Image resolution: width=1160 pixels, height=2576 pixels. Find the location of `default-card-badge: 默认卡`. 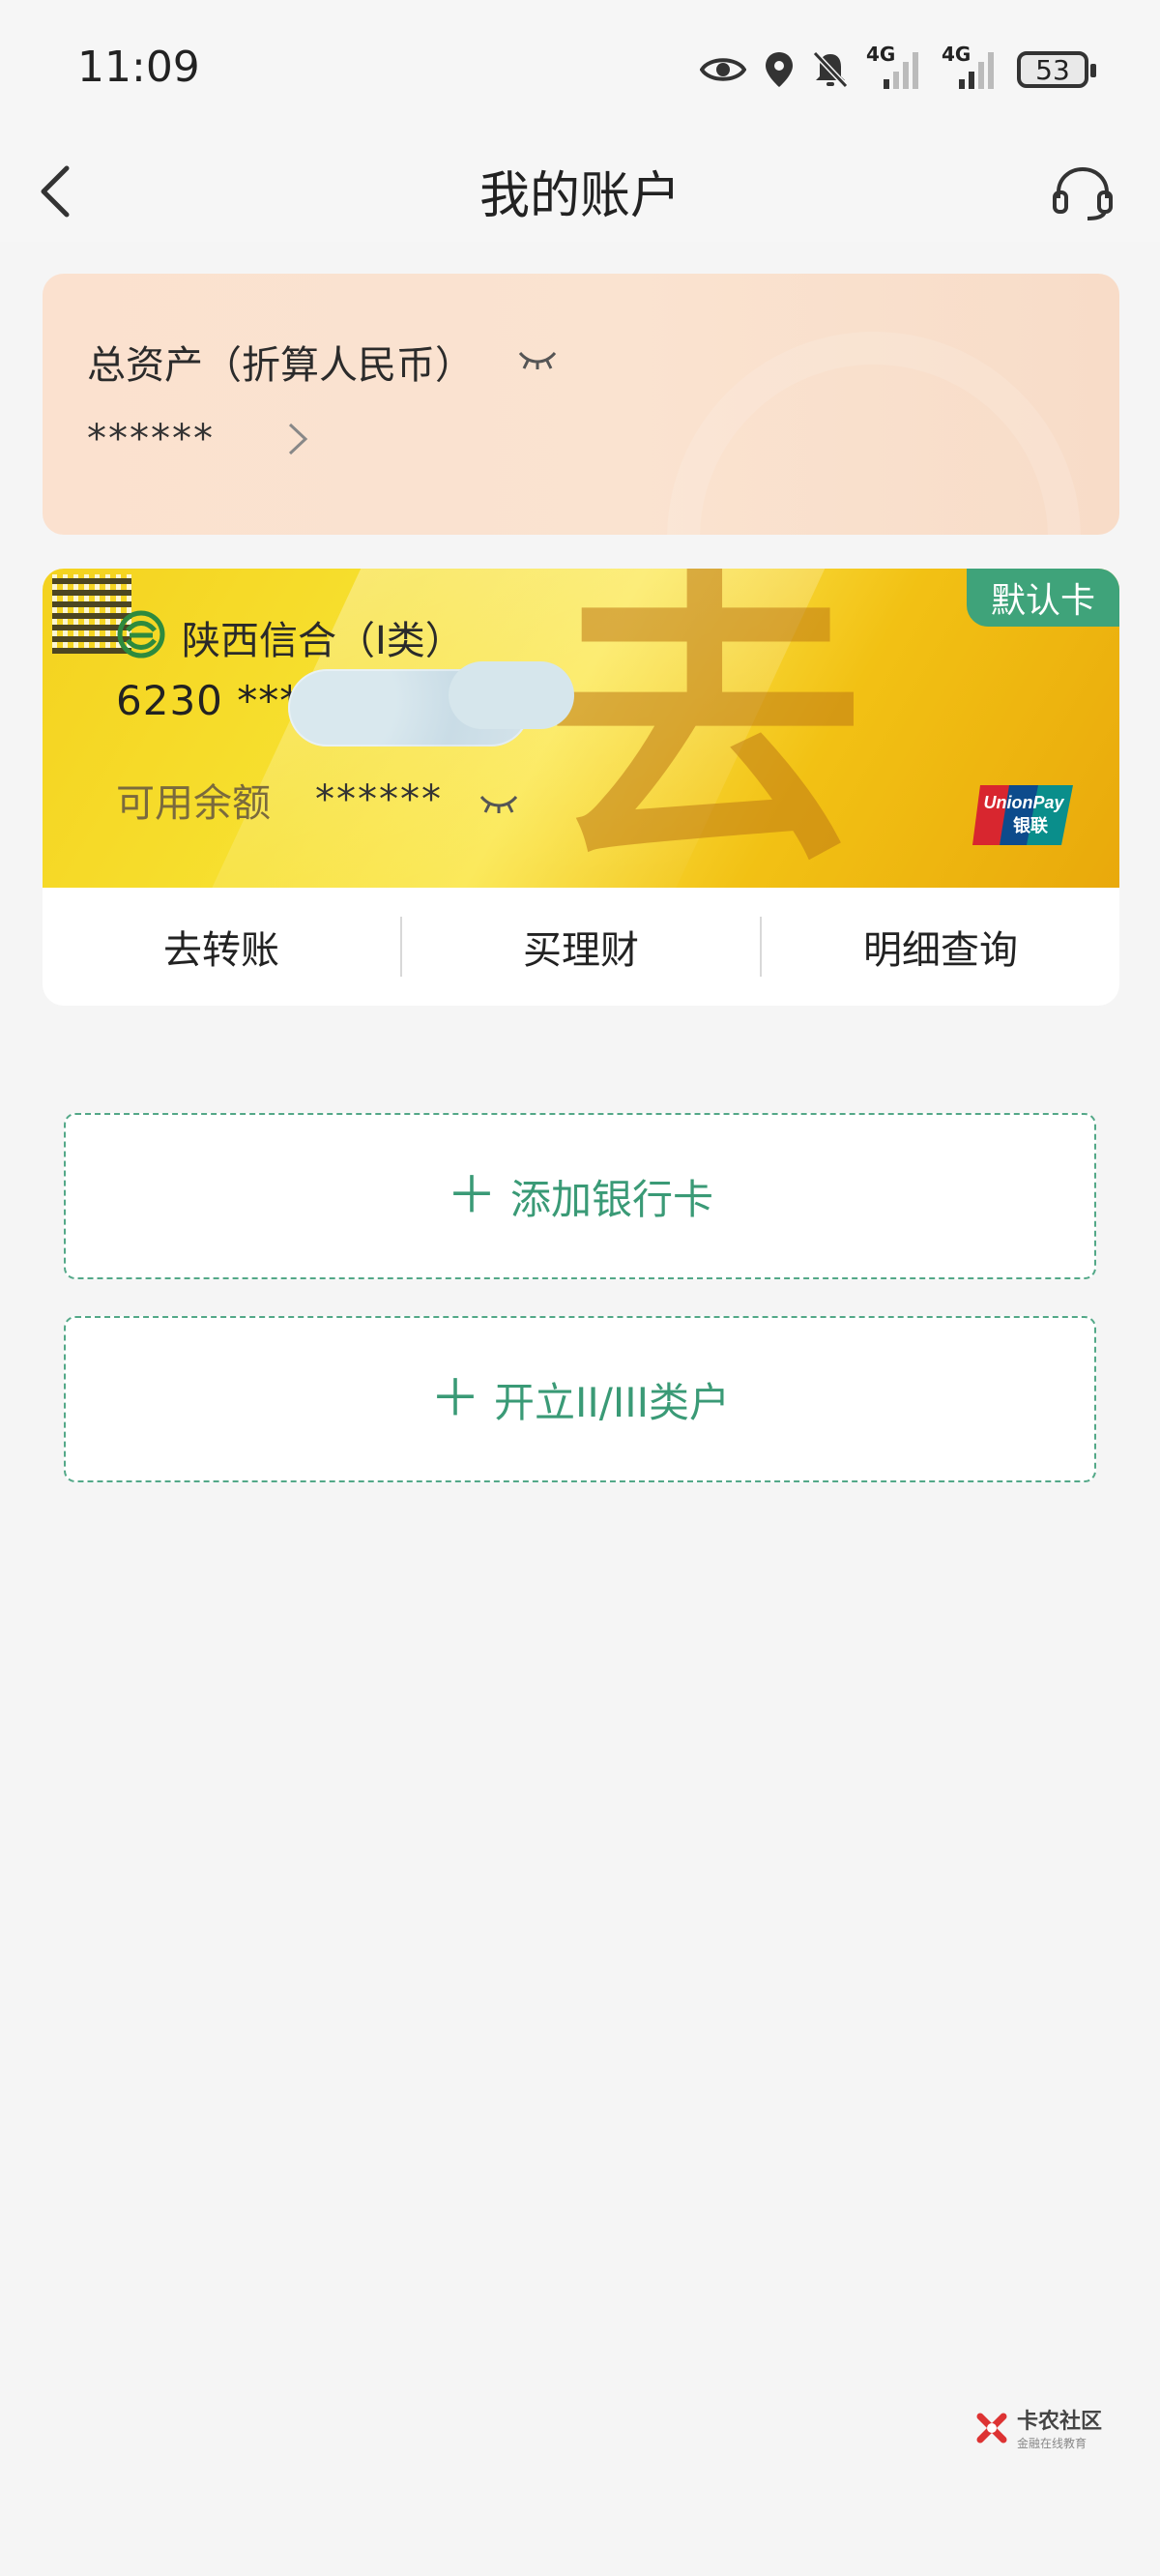

default-card-badge: 默认卡 is located at coordinates (1043, 598).